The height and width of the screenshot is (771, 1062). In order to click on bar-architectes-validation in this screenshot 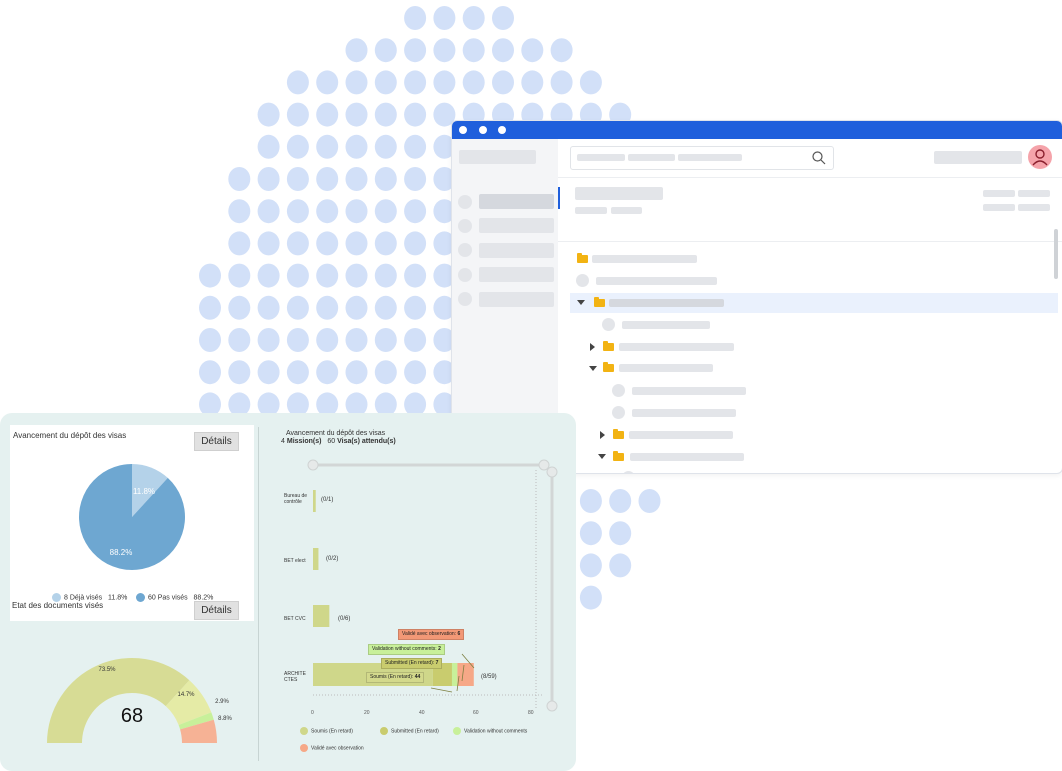, I will do `click(454, 674)`.